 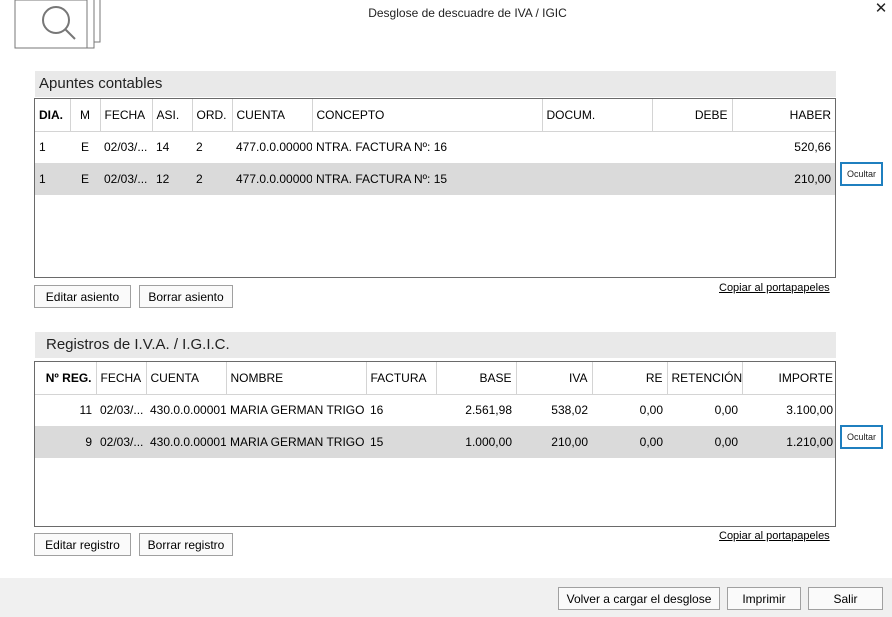 I want to click on col-header-asiento: ASI., so click(x=172, y=115).